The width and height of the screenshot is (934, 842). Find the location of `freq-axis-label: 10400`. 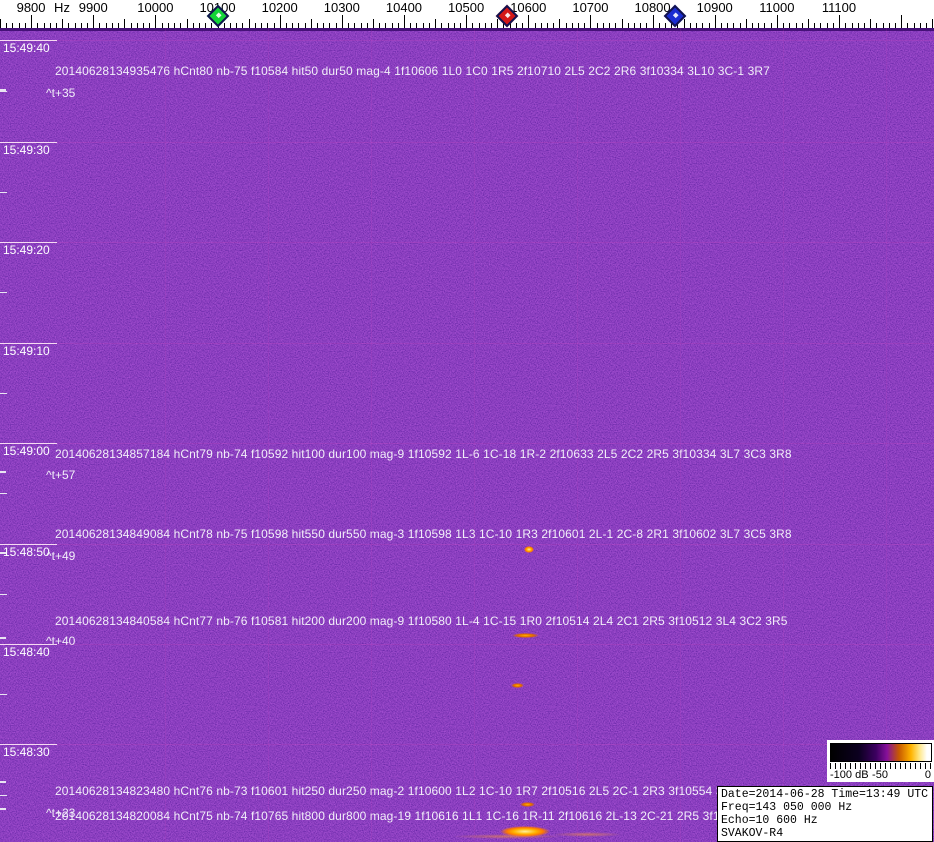

freq-axis-label: 10400 is located at coordinates (404, 7).